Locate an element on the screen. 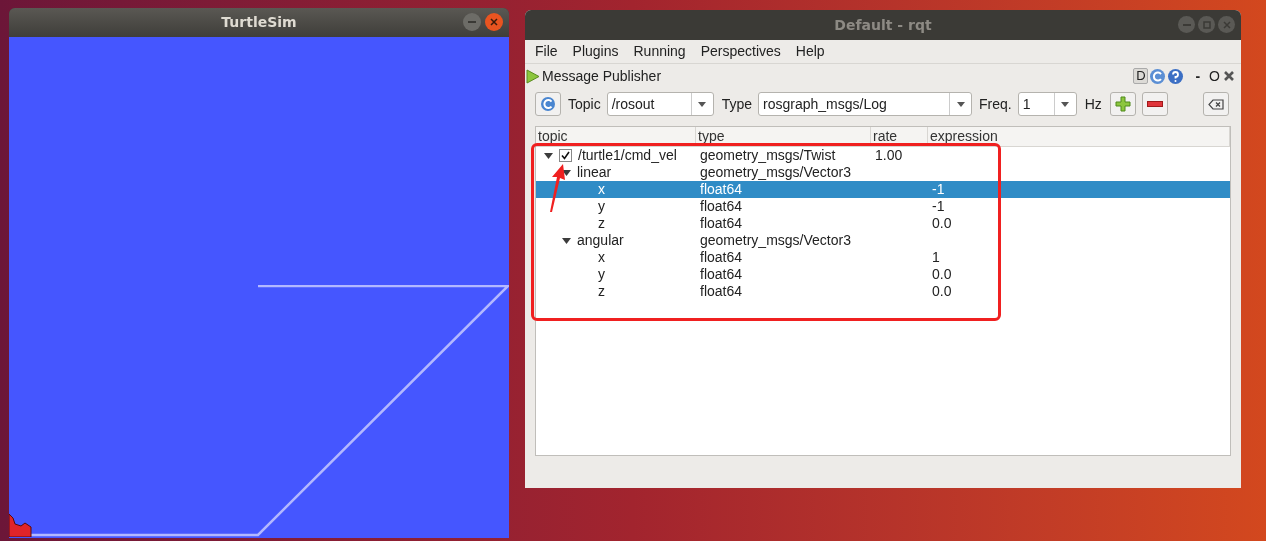  tree-row: linear geometry_msgs/Vector3 is located at coordinates (883, 172).